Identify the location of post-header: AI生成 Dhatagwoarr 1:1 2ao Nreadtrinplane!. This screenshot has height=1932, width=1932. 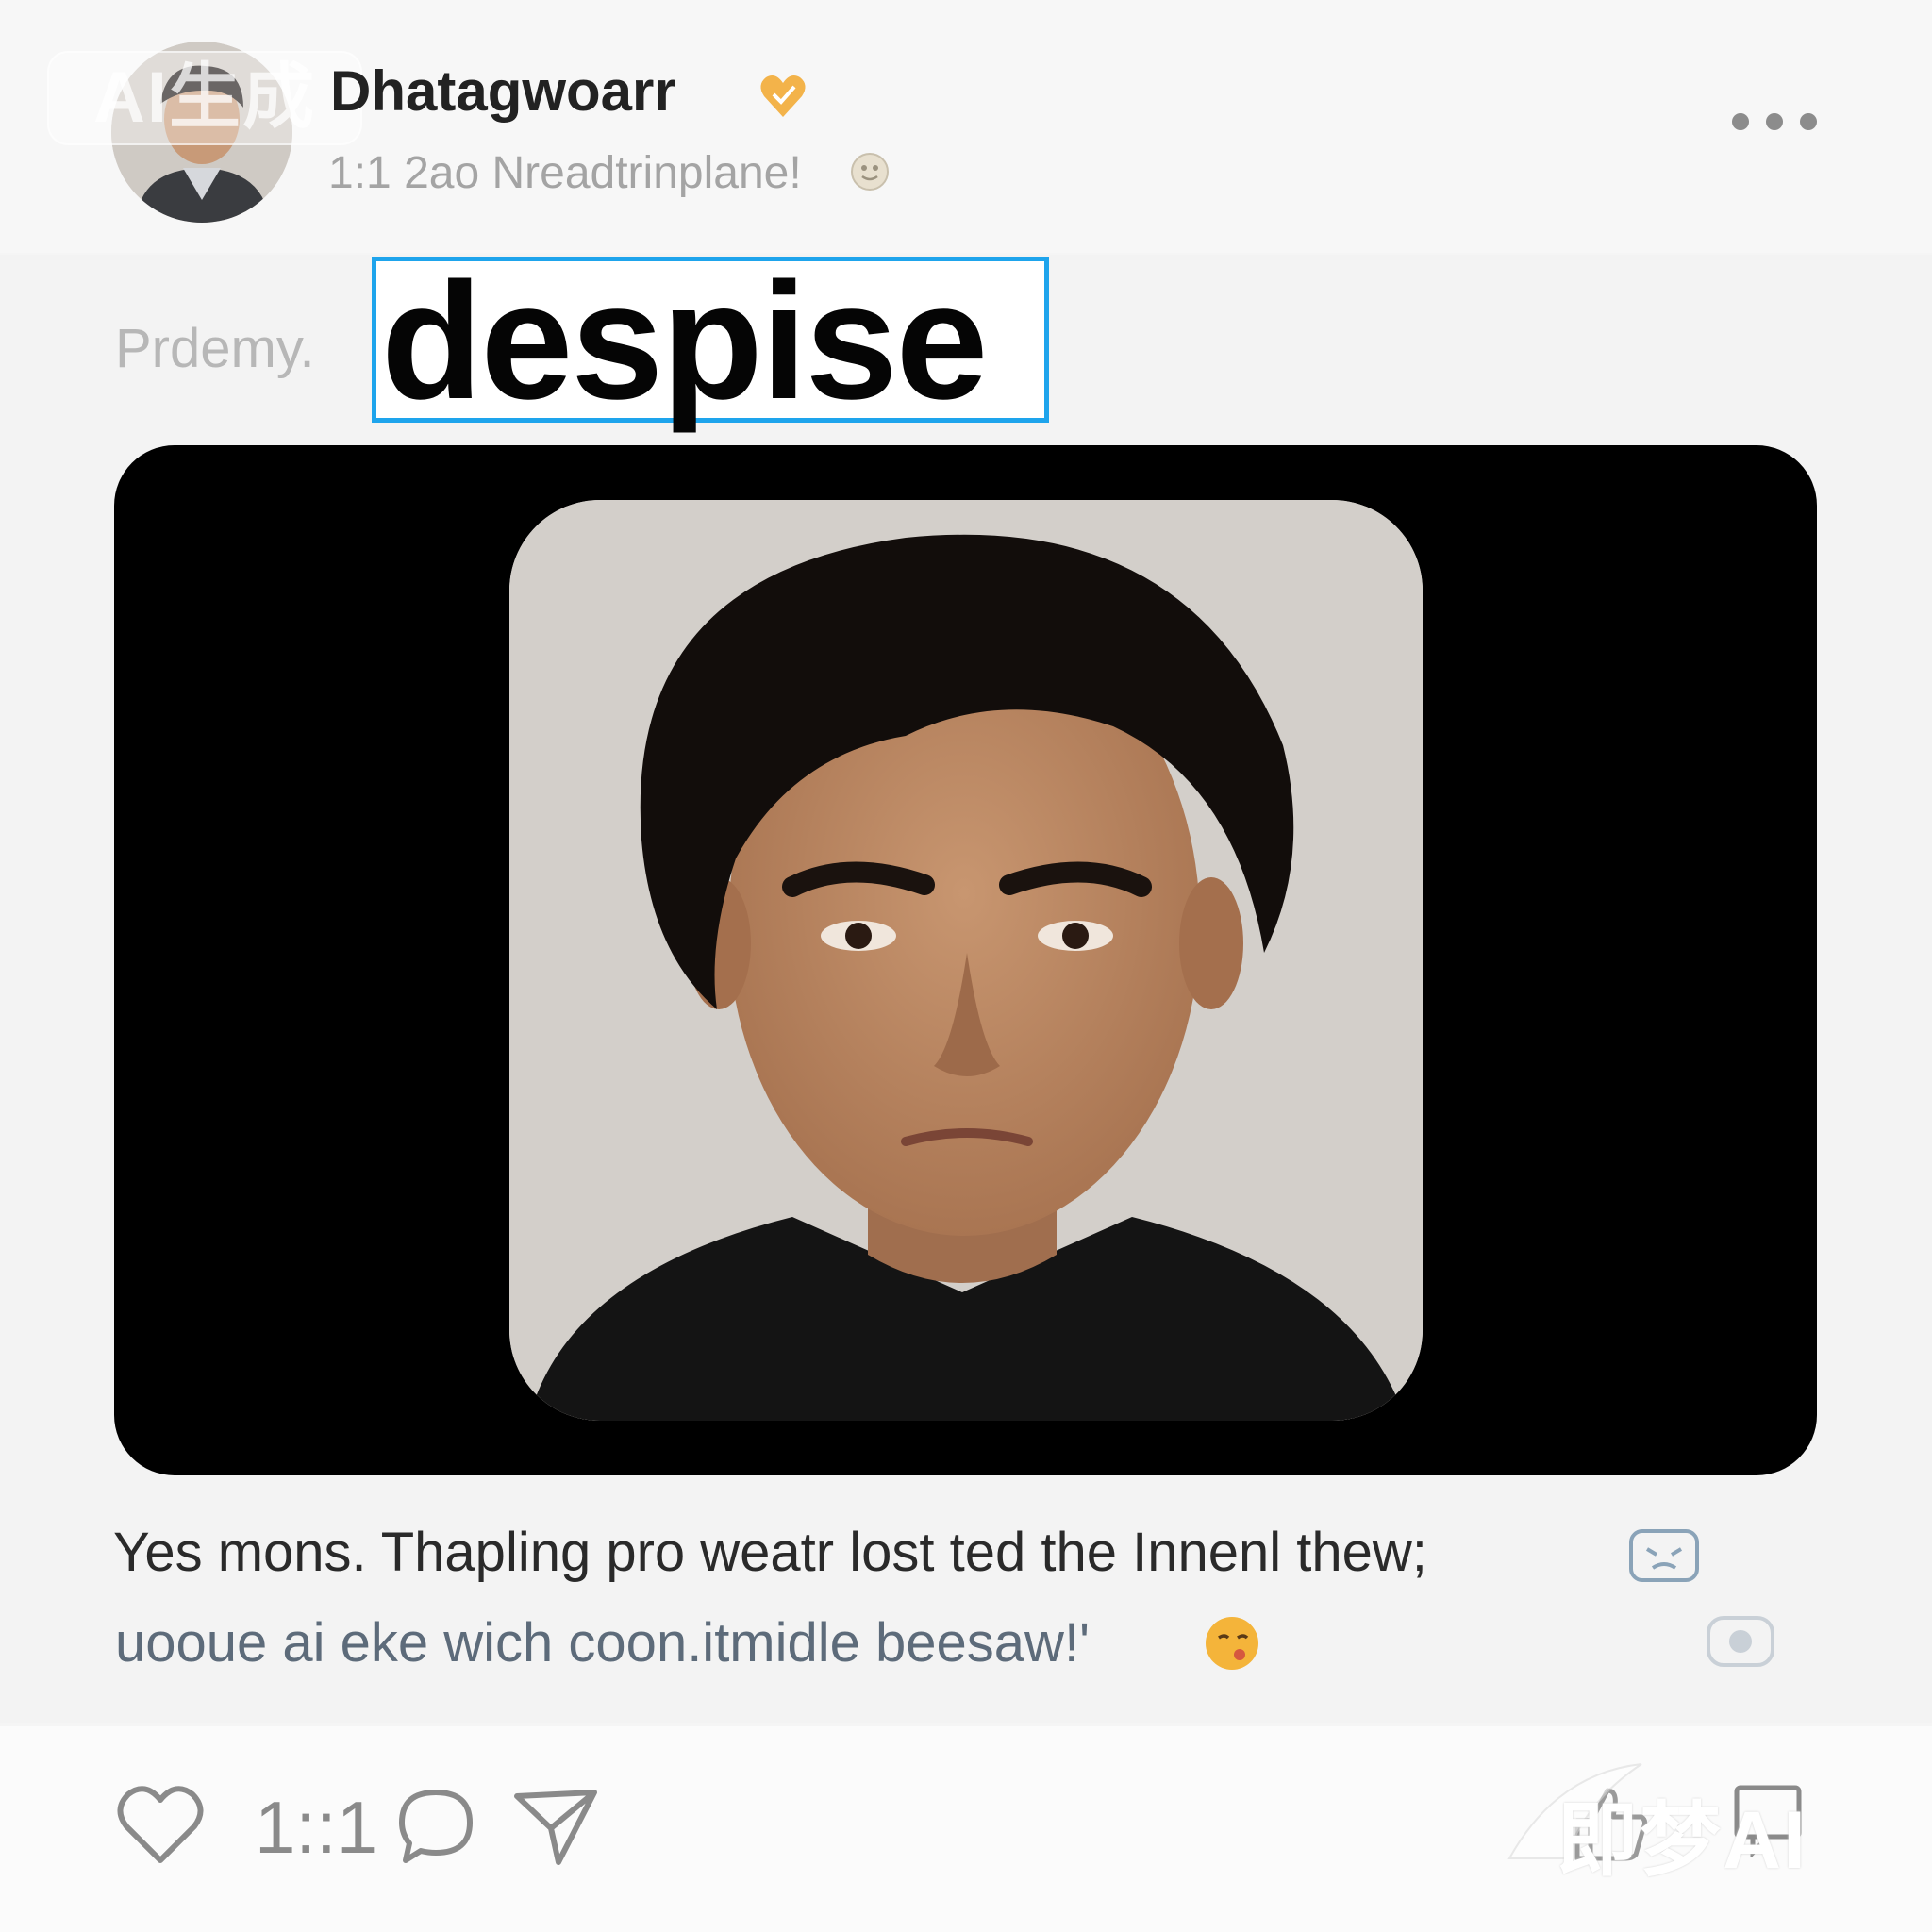
(966, 126).